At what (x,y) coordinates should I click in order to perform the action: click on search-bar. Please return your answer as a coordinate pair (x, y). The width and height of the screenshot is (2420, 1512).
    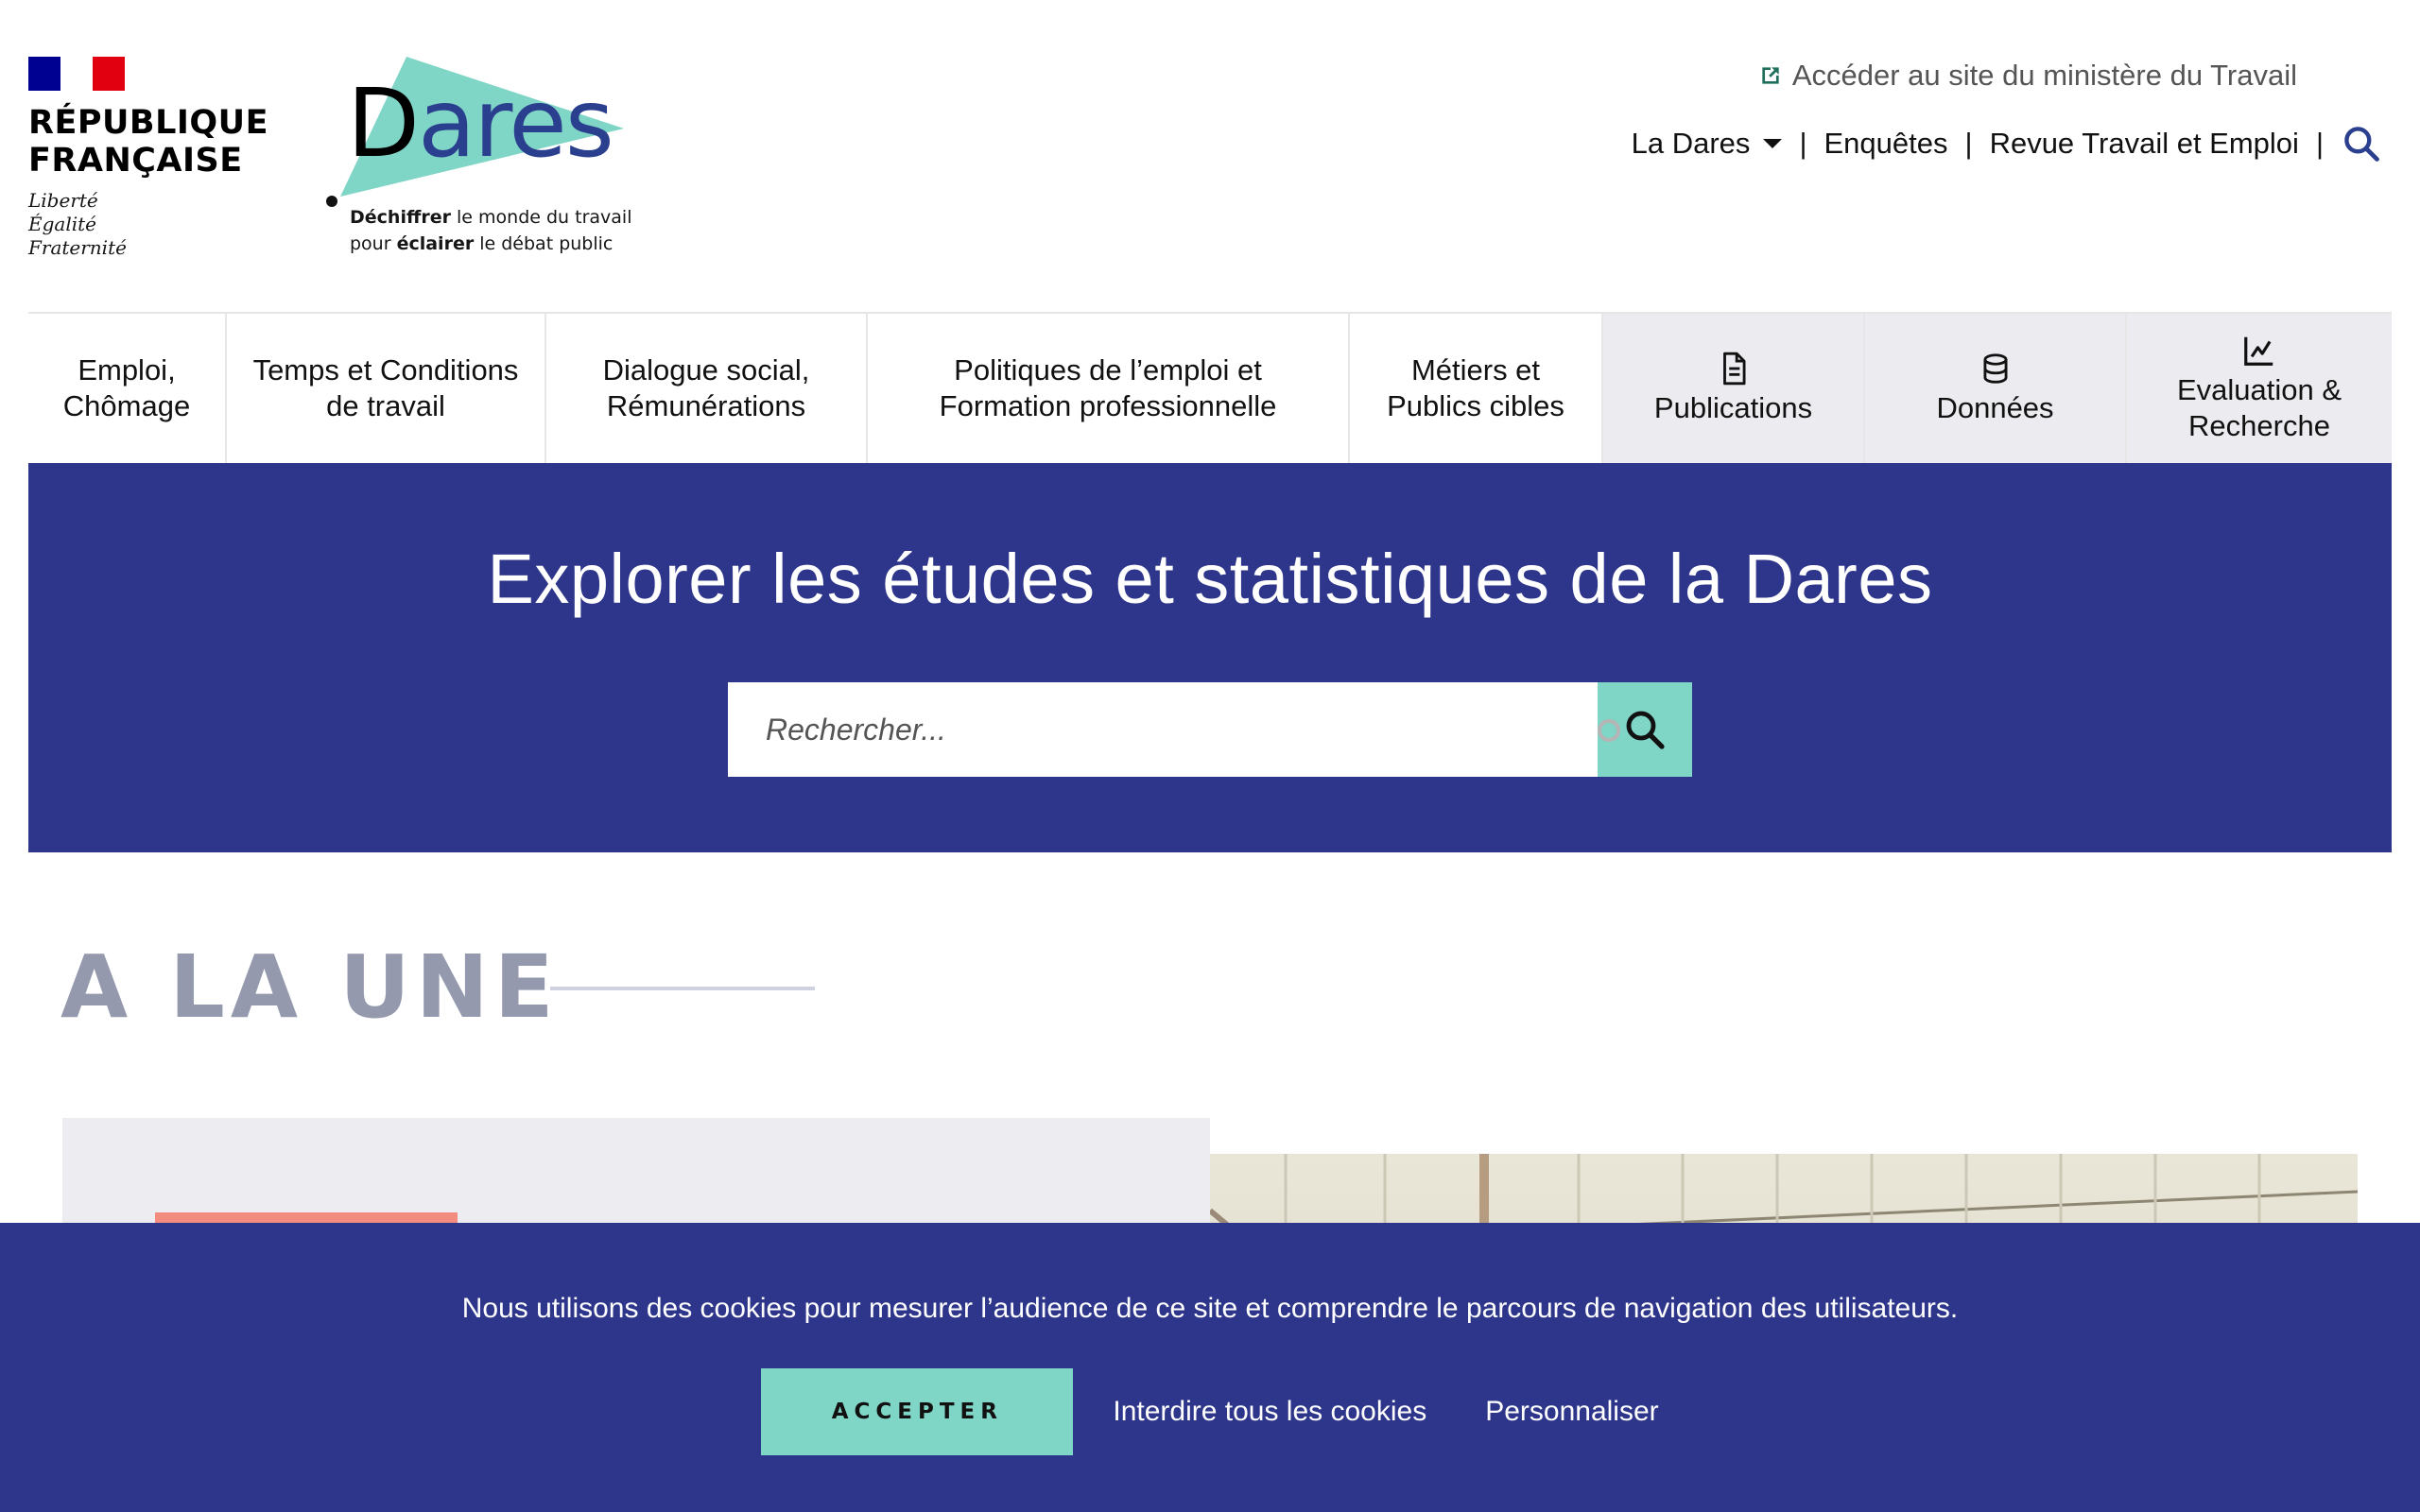
    Looking at the image, I should click on (1210, 729).